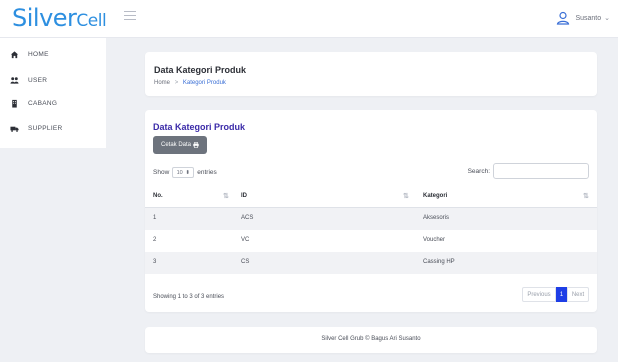 Image resolution: width=618 pixels, height=362 pixels. What do you see at coordinates (204, 83) in the screenshot?
I see `breadcrumb-current: Kategori Produk` at bounding box center [204, 83].